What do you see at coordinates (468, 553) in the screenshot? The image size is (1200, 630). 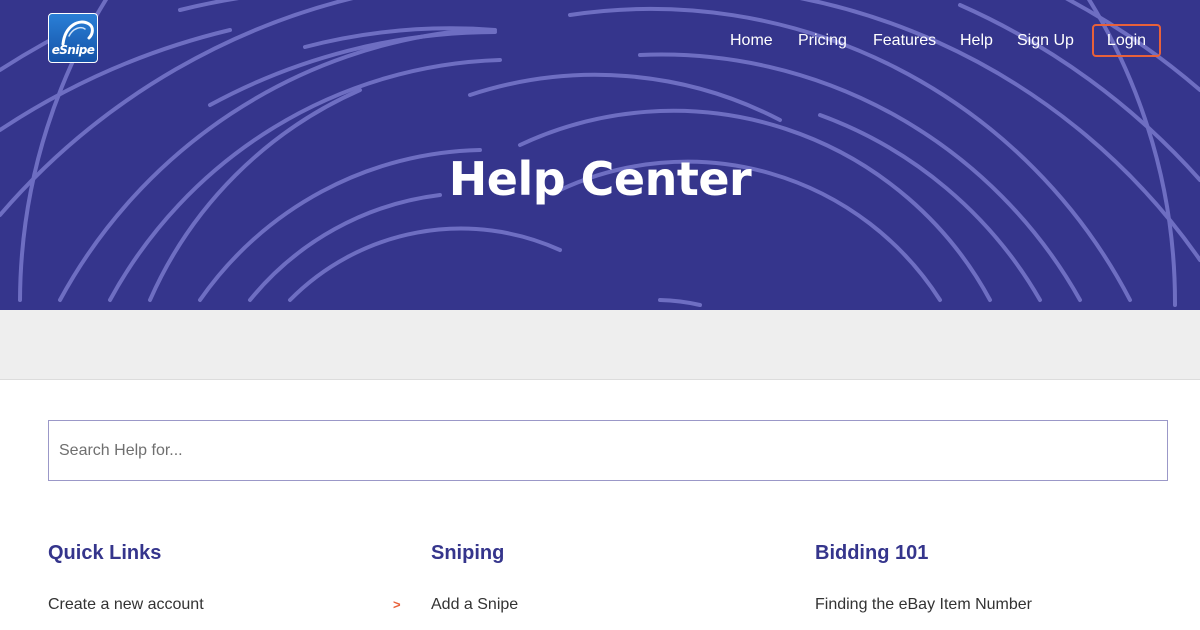 I see `section-title-sniping: Sniping` at bounding box center [468, 553].